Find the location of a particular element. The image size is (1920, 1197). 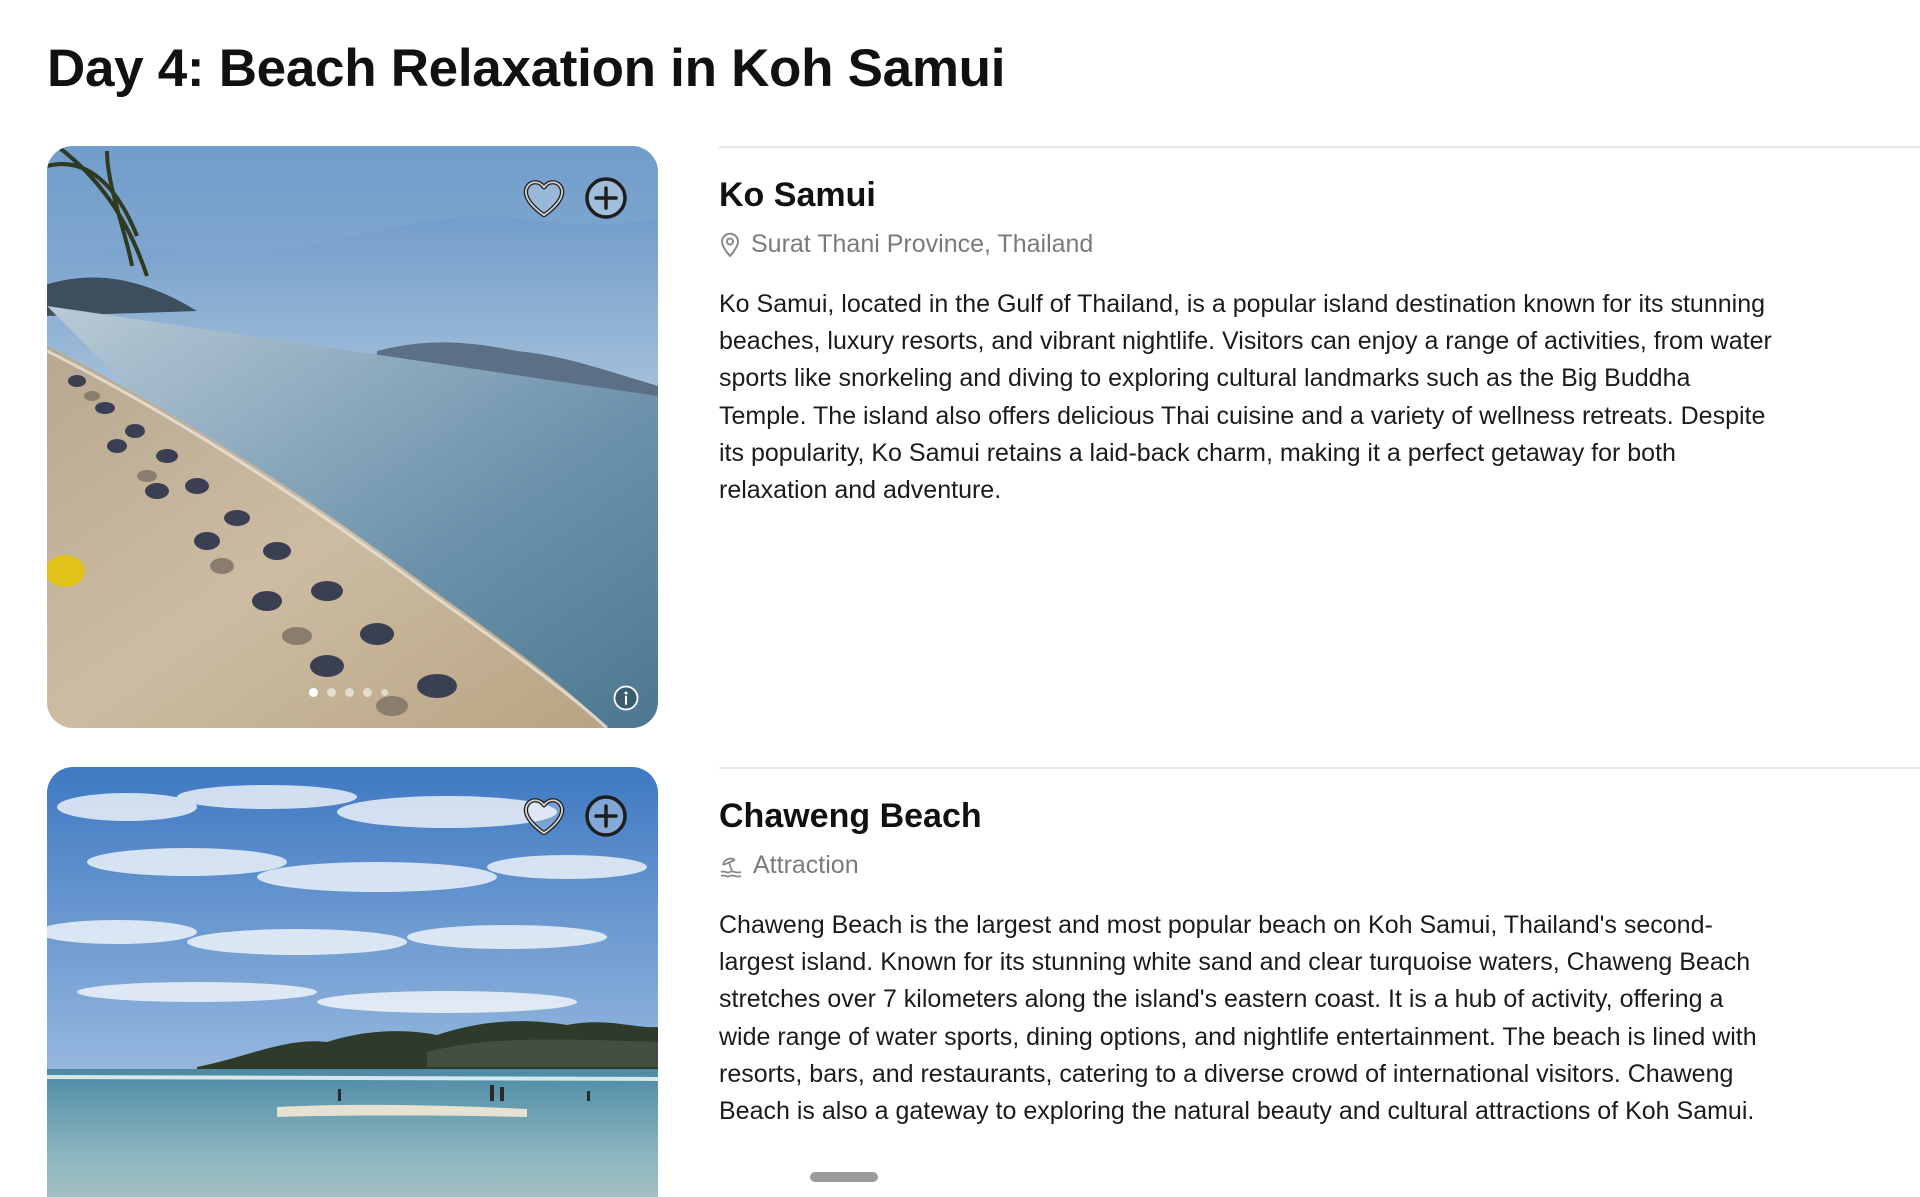

beach-photo is located at coordinates (352, 982).